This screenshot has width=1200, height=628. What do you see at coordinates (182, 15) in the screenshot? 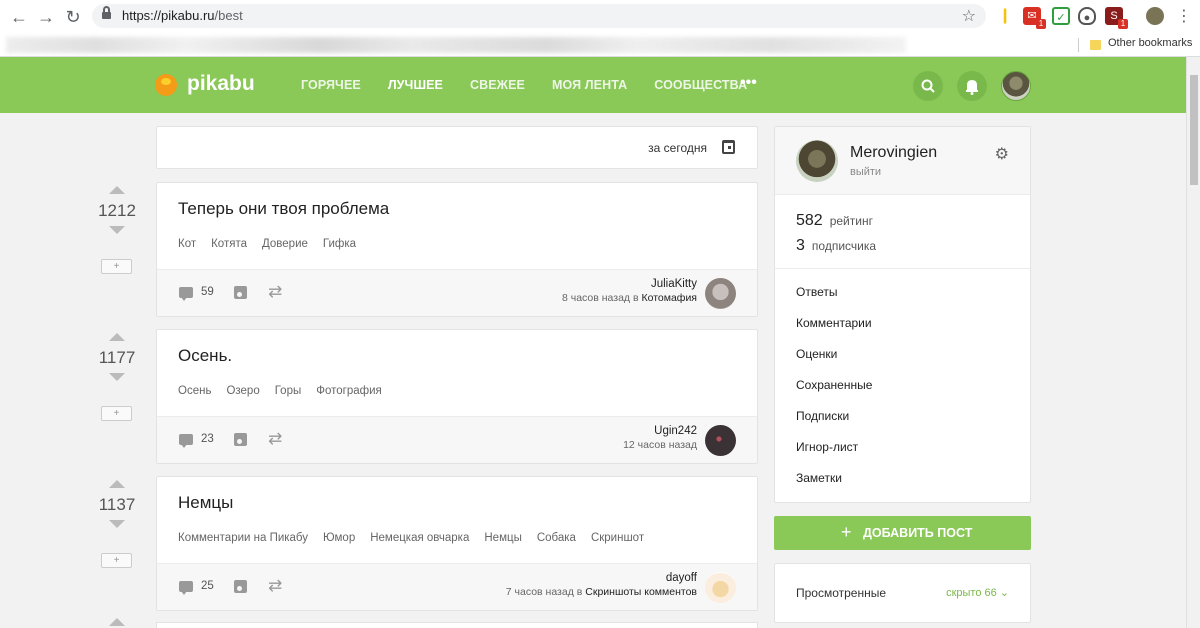
I see `url-text: https://pikabu.ru/best` at bounding box center [182, 15].